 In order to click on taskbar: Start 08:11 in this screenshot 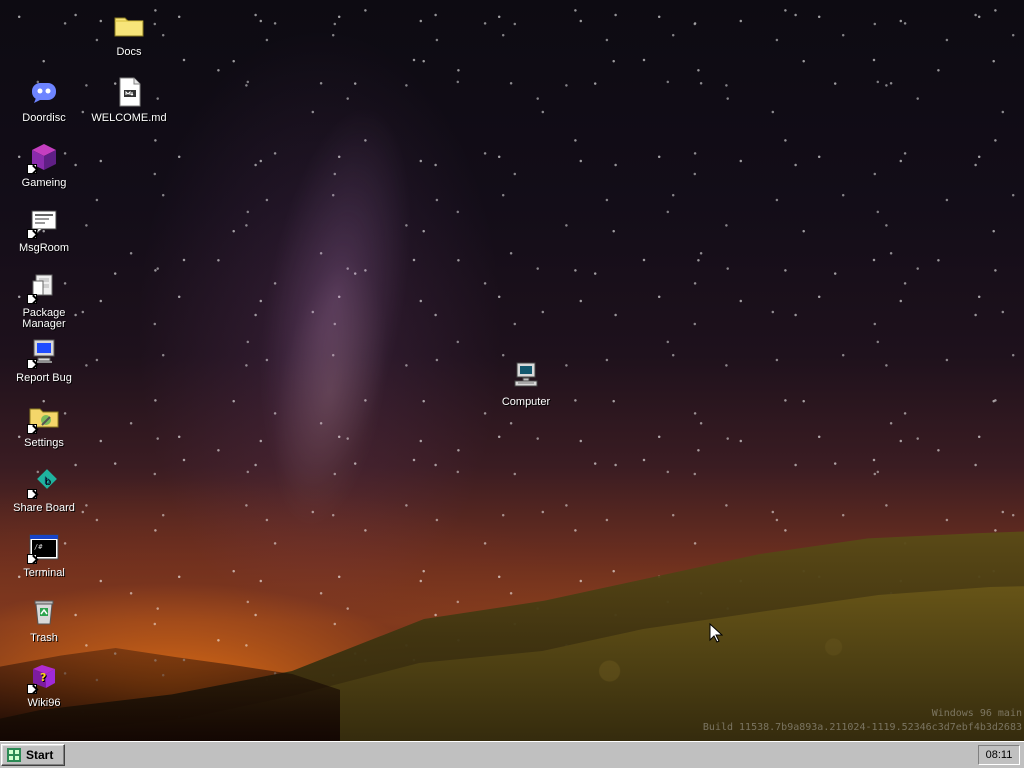, I will do `click(512, 754)`.